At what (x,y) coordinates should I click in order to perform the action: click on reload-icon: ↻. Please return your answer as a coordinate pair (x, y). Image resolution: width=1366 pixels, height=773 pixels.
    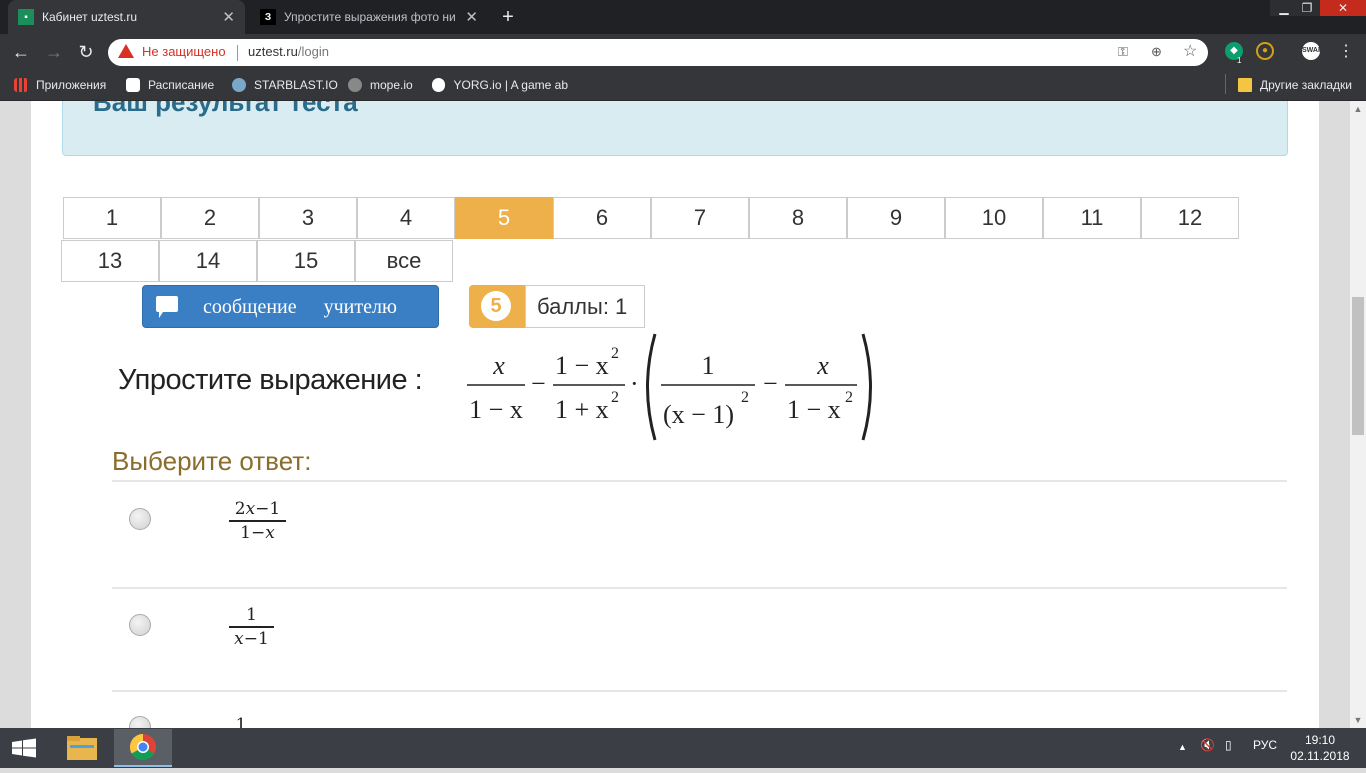
    Looking at the image, I should click on (86, 52).